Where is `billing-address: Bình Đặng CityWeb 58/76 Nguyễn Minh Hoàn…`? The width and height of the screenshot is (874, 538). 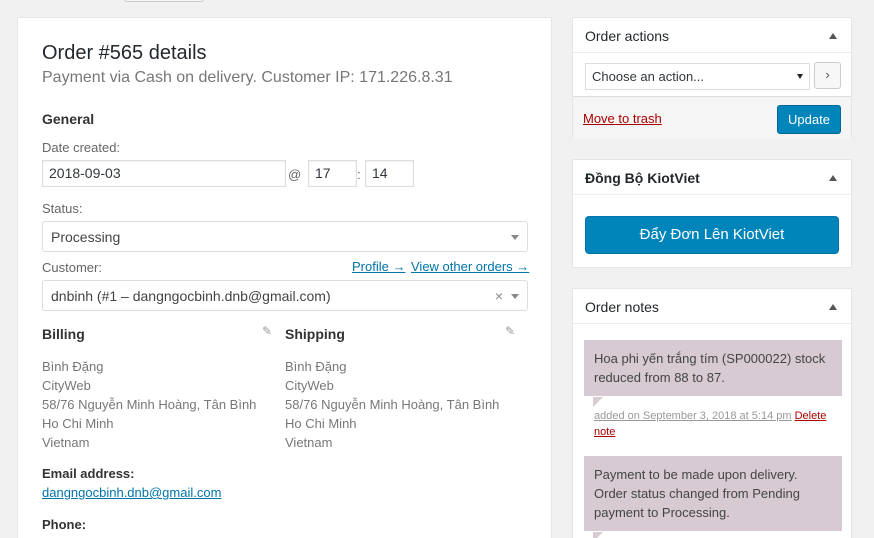
billing-address: Bình Đặng CityWeb 58/76 Nguyễn Minh Hoàn… is located at coordinates (149, 404).